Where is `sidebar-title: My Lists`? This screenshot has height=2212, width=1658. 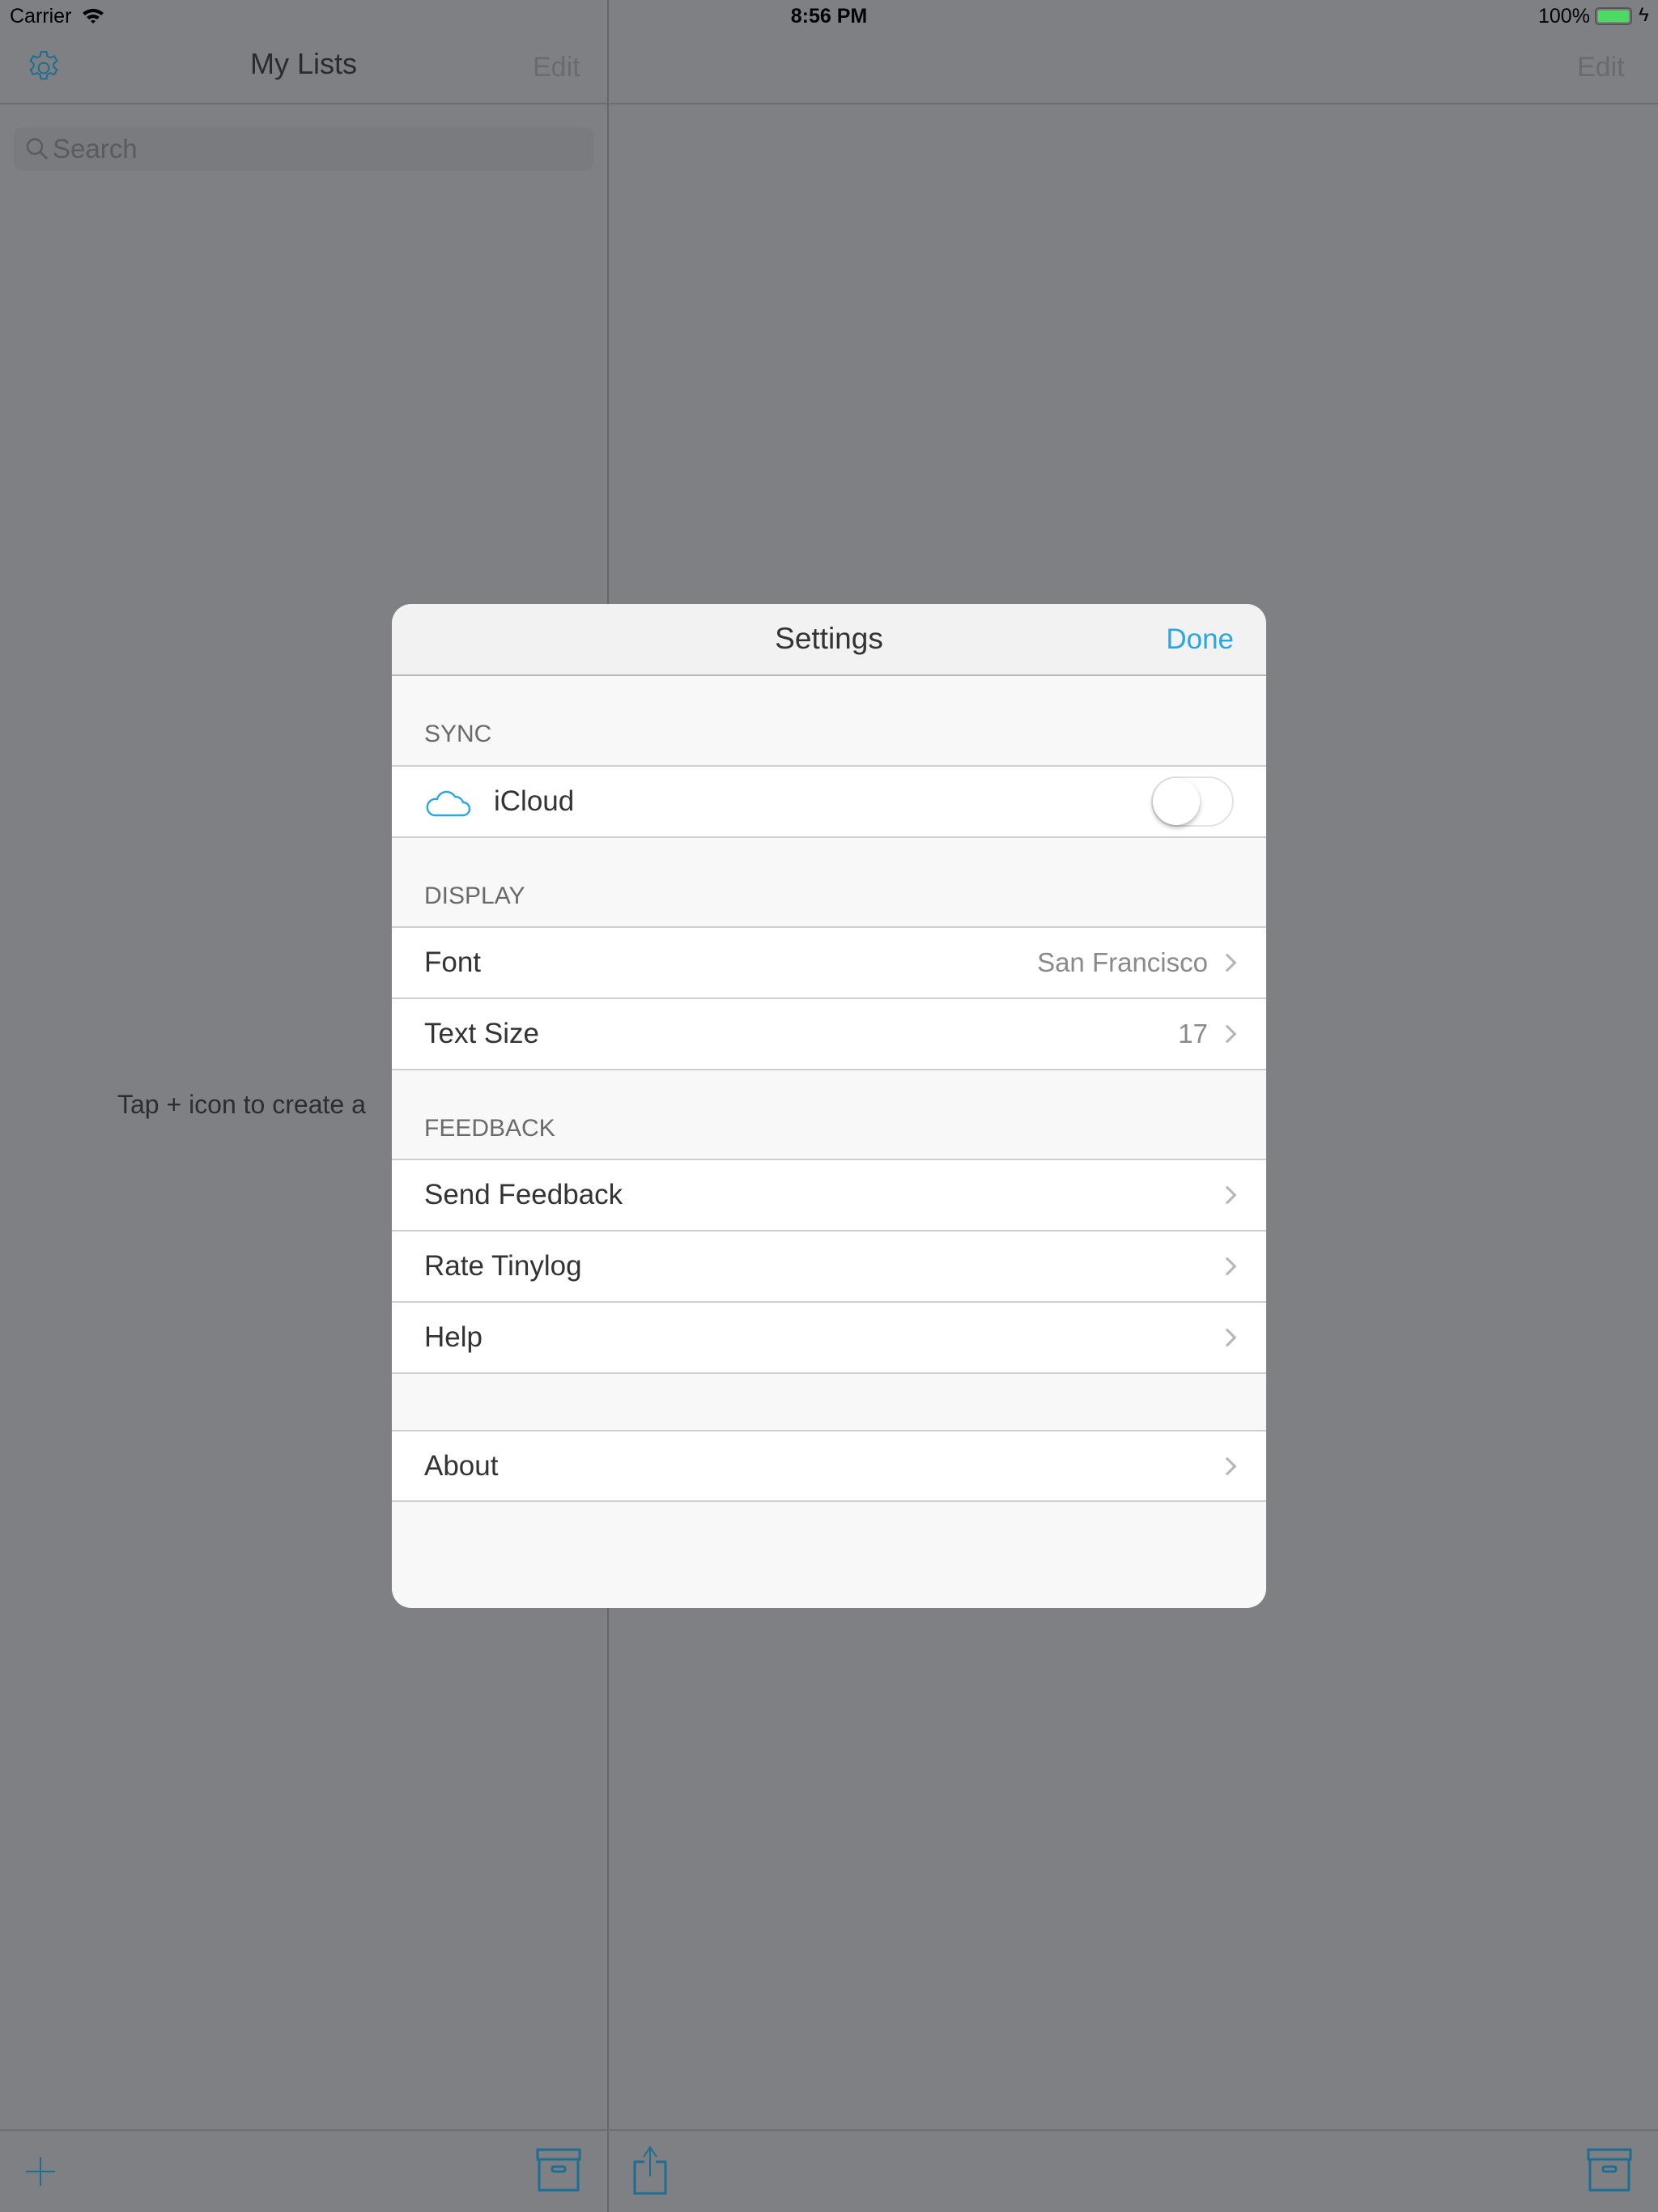 sidebar-title: My Lists is located at coordinates (303, 64).